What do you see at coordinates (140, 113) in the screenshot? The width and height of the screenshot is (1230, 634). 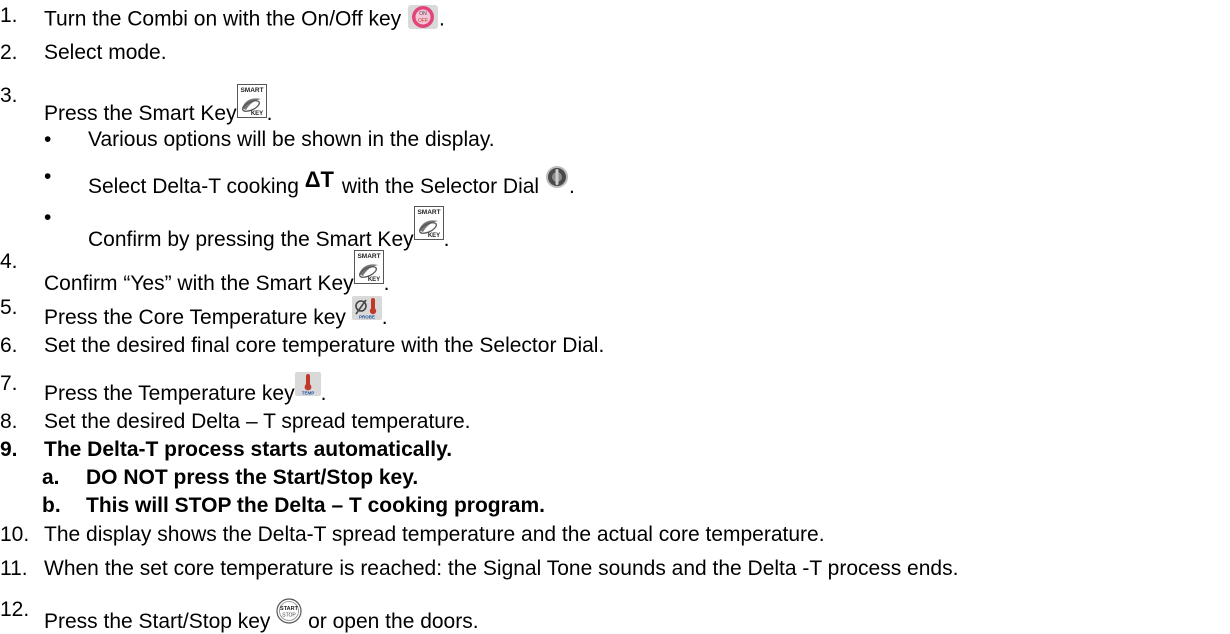 I see `step-text: Press the Smart Key` at bounding box center [140, 113].